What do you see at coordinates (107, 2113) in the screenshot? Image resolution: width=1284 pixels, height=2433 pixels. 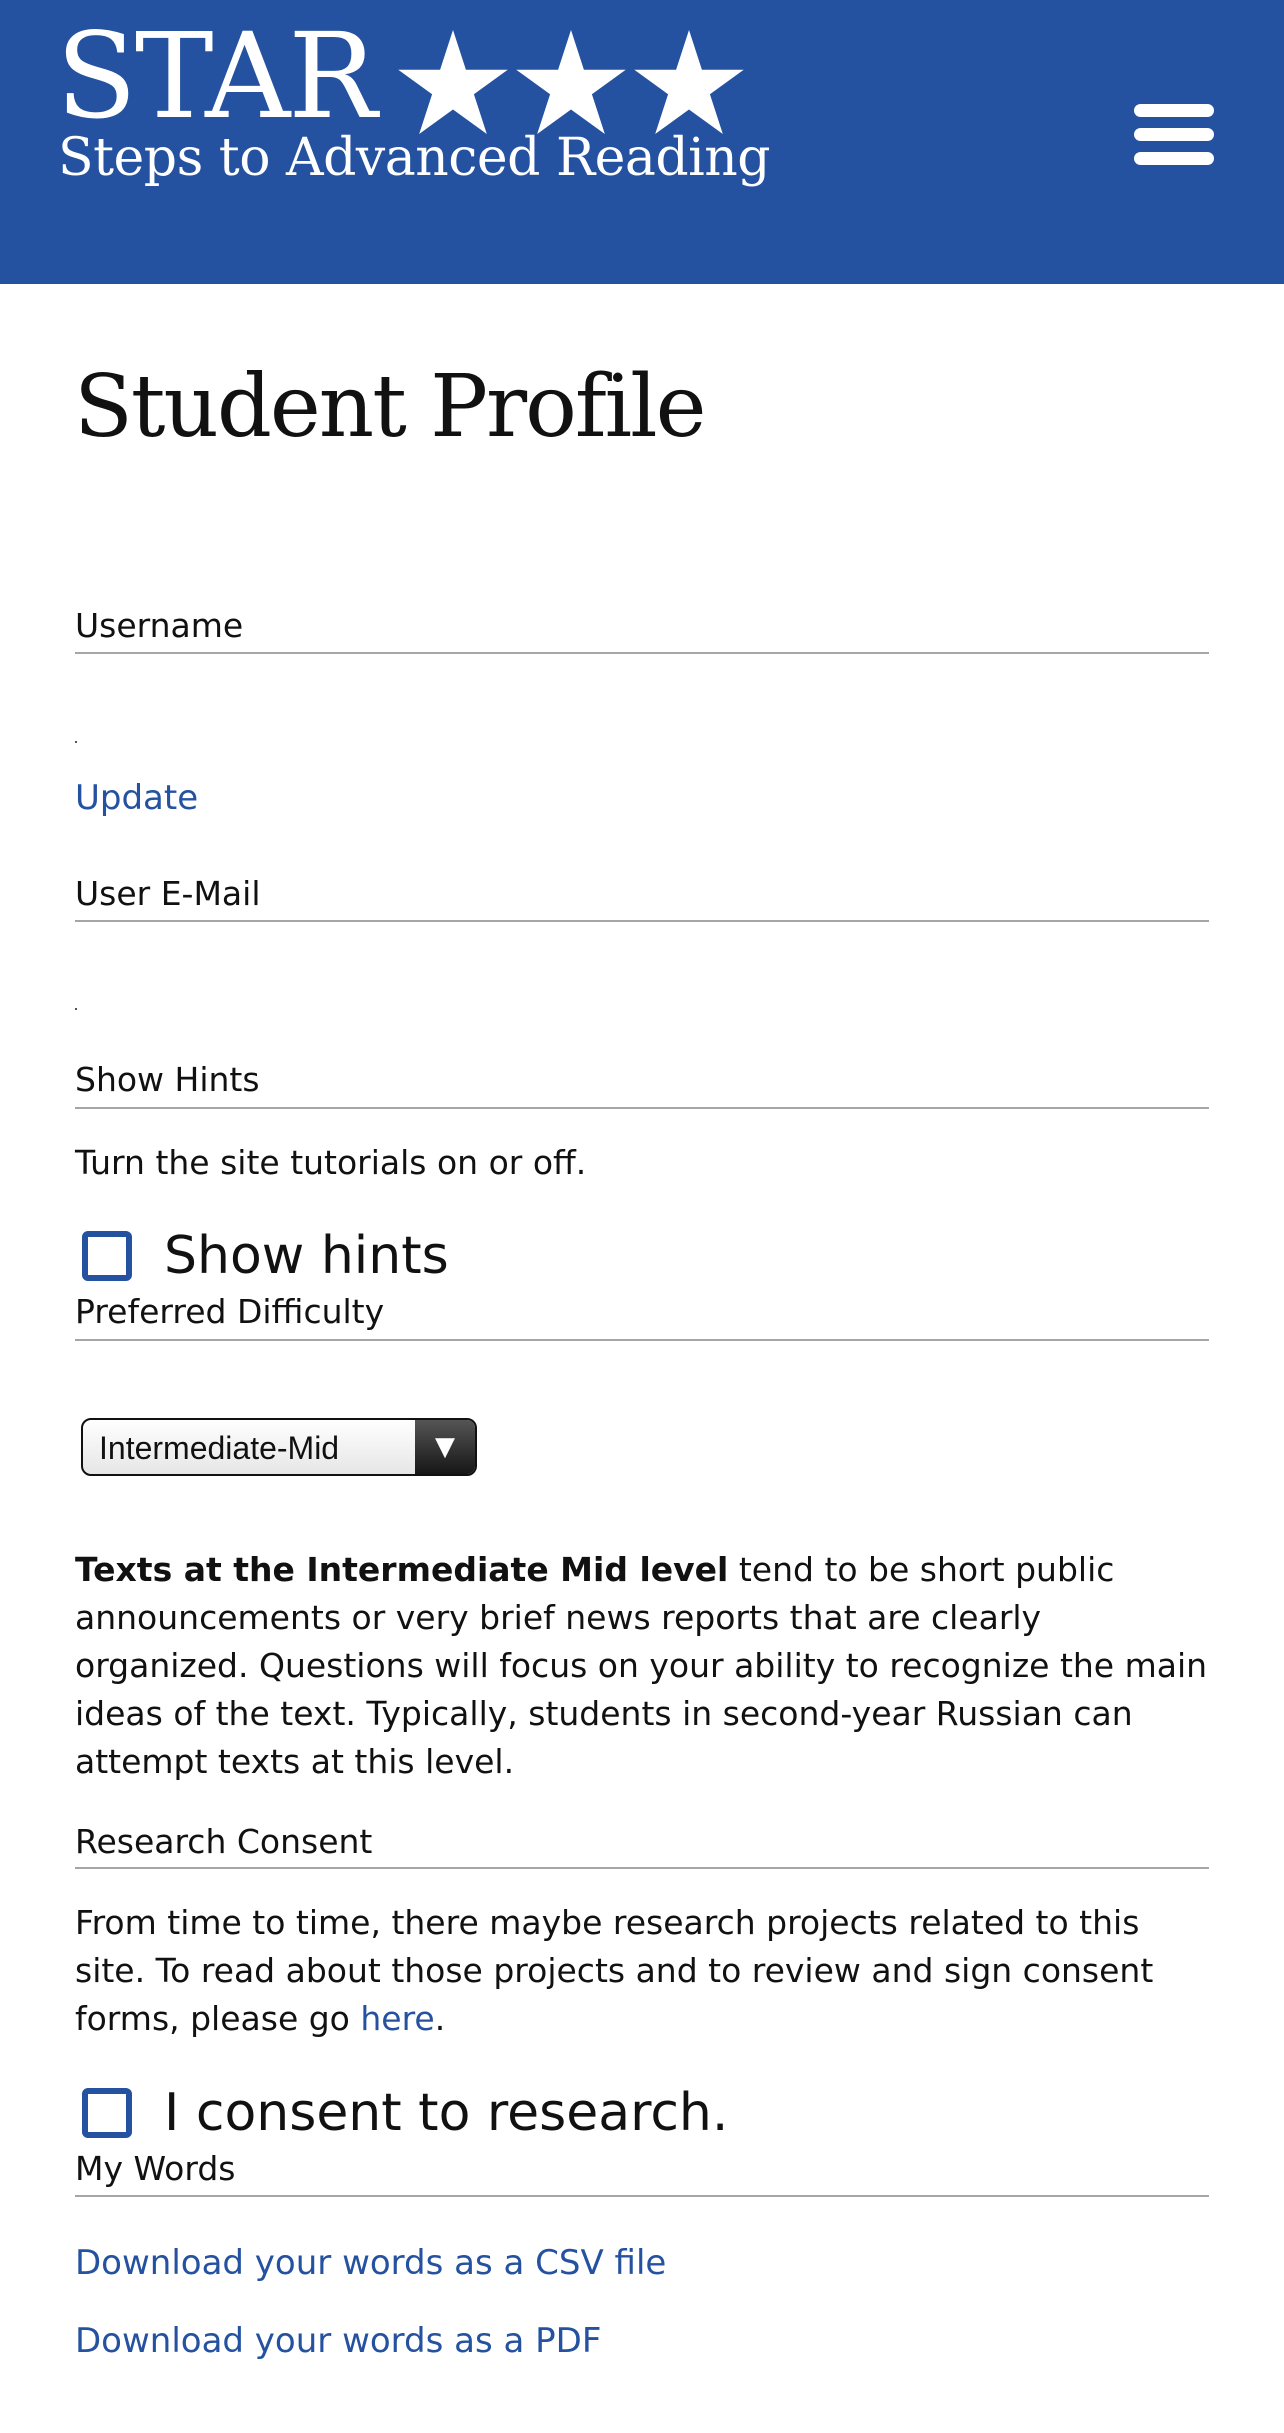 I see `research-consent-checkbox` at bounding box center [107, 2113].